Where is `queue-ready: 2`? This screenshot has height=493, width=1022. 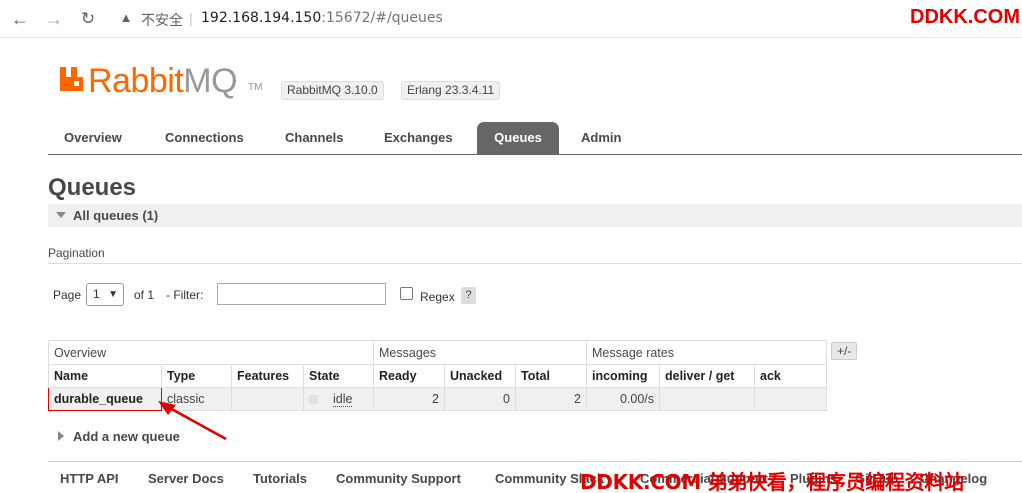 queue-ready: 2 is located at coordinates (409, 399).